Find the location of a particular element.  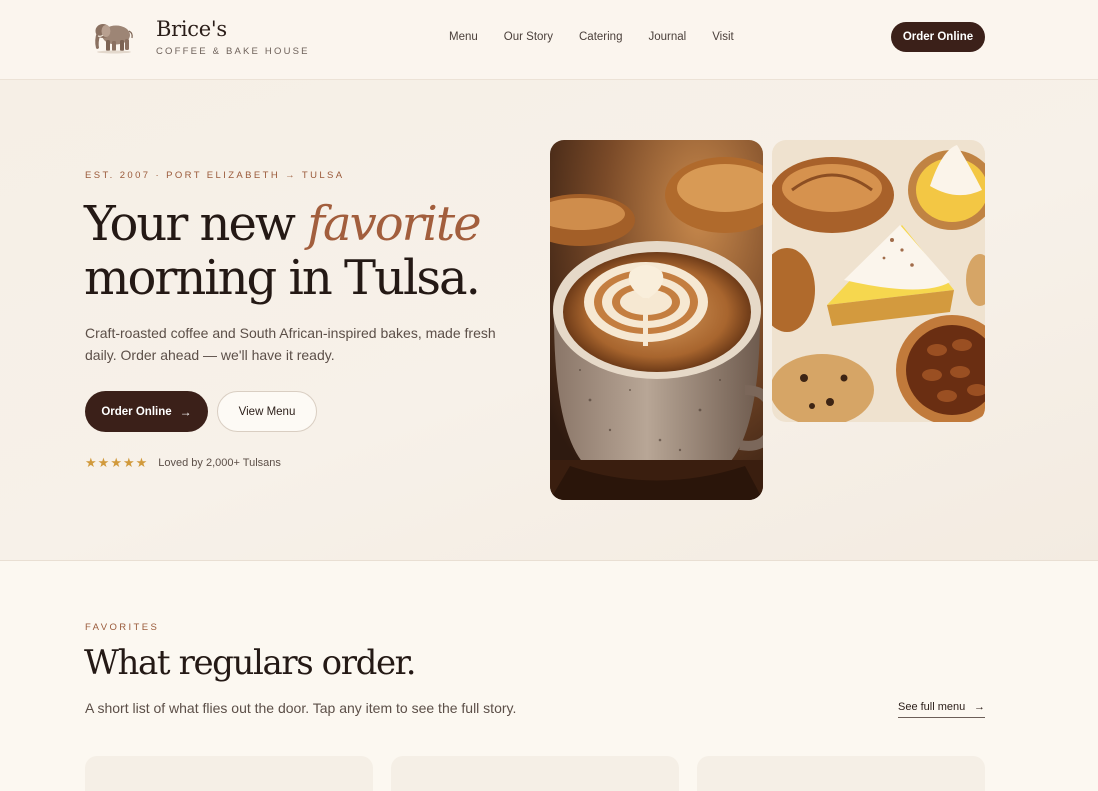

nav-journal: Journal is located at coordinates (667, 37).